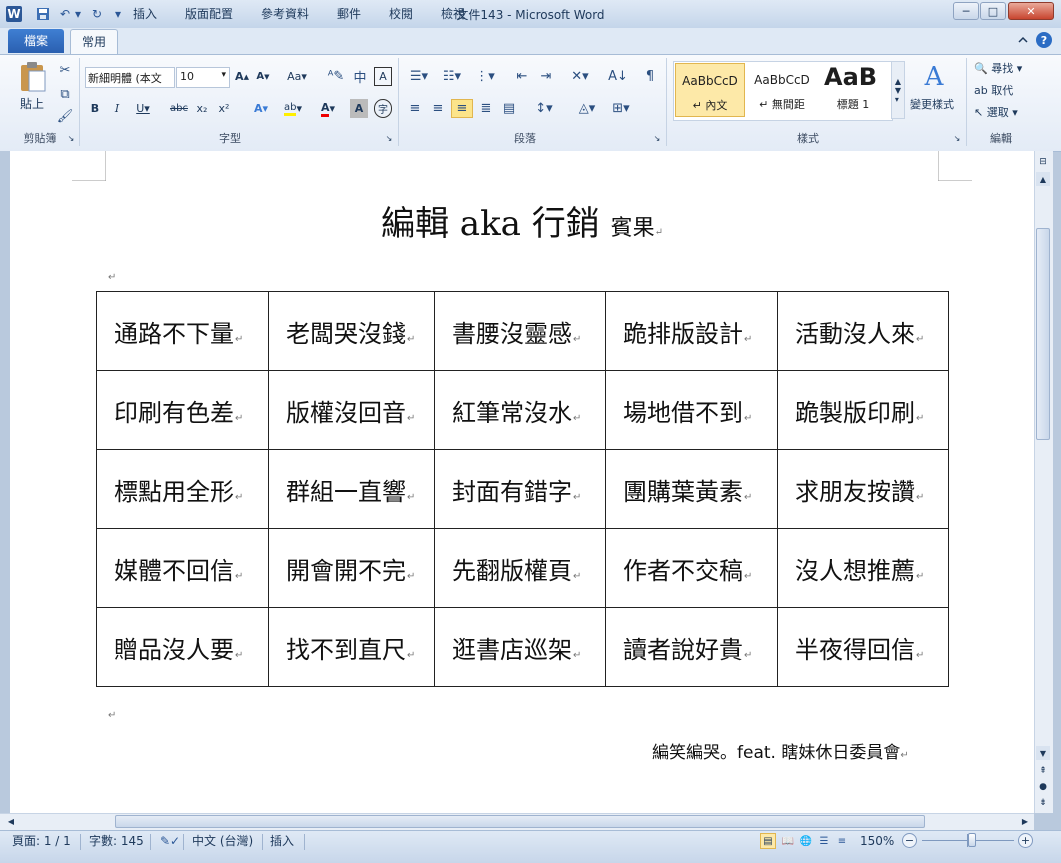  I want to click on enclose-characters-icon: 字, so click(383, 108).